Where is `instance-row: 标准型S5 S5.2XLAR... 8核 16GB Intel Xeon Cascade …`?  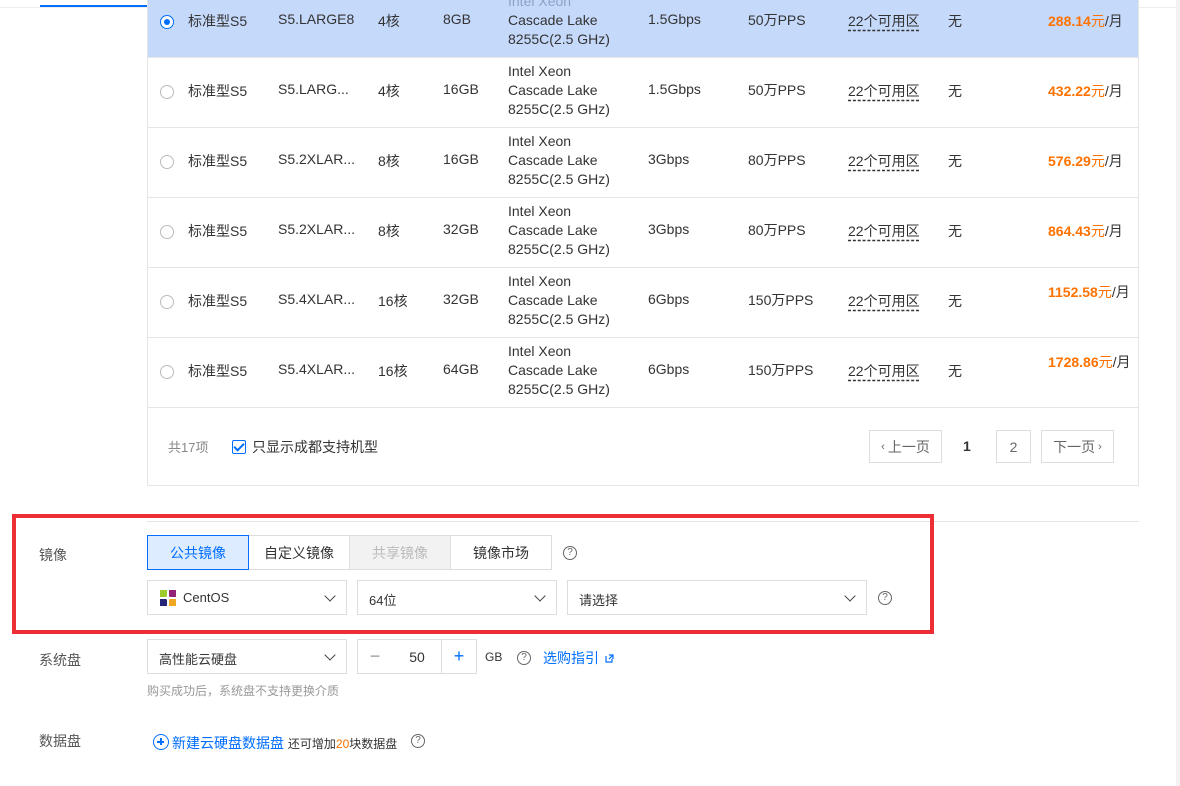
instance-row: 标准型S5 S5.2XLAR... 8核 16GB Intel Xeon Cascade … is located at coordinates (643, 163).